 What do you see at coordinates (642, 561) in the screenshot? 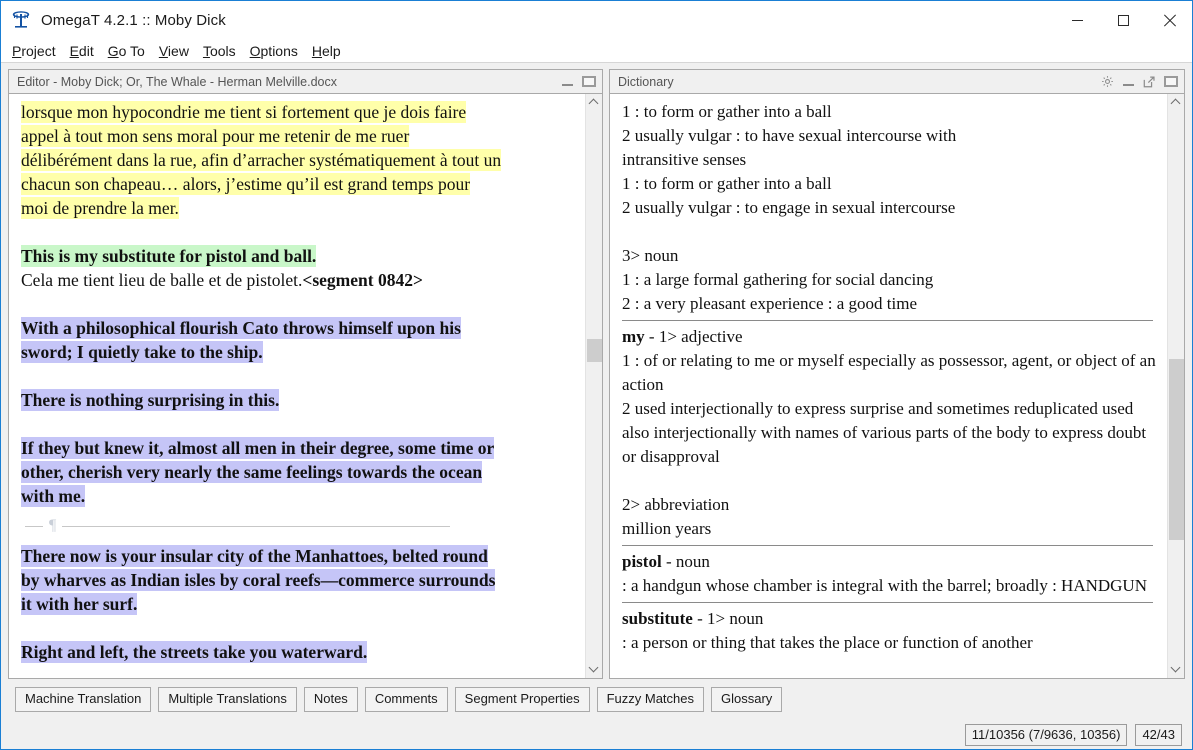
I see `dictionary-headword: pistol` at bounding box center [642, 561].